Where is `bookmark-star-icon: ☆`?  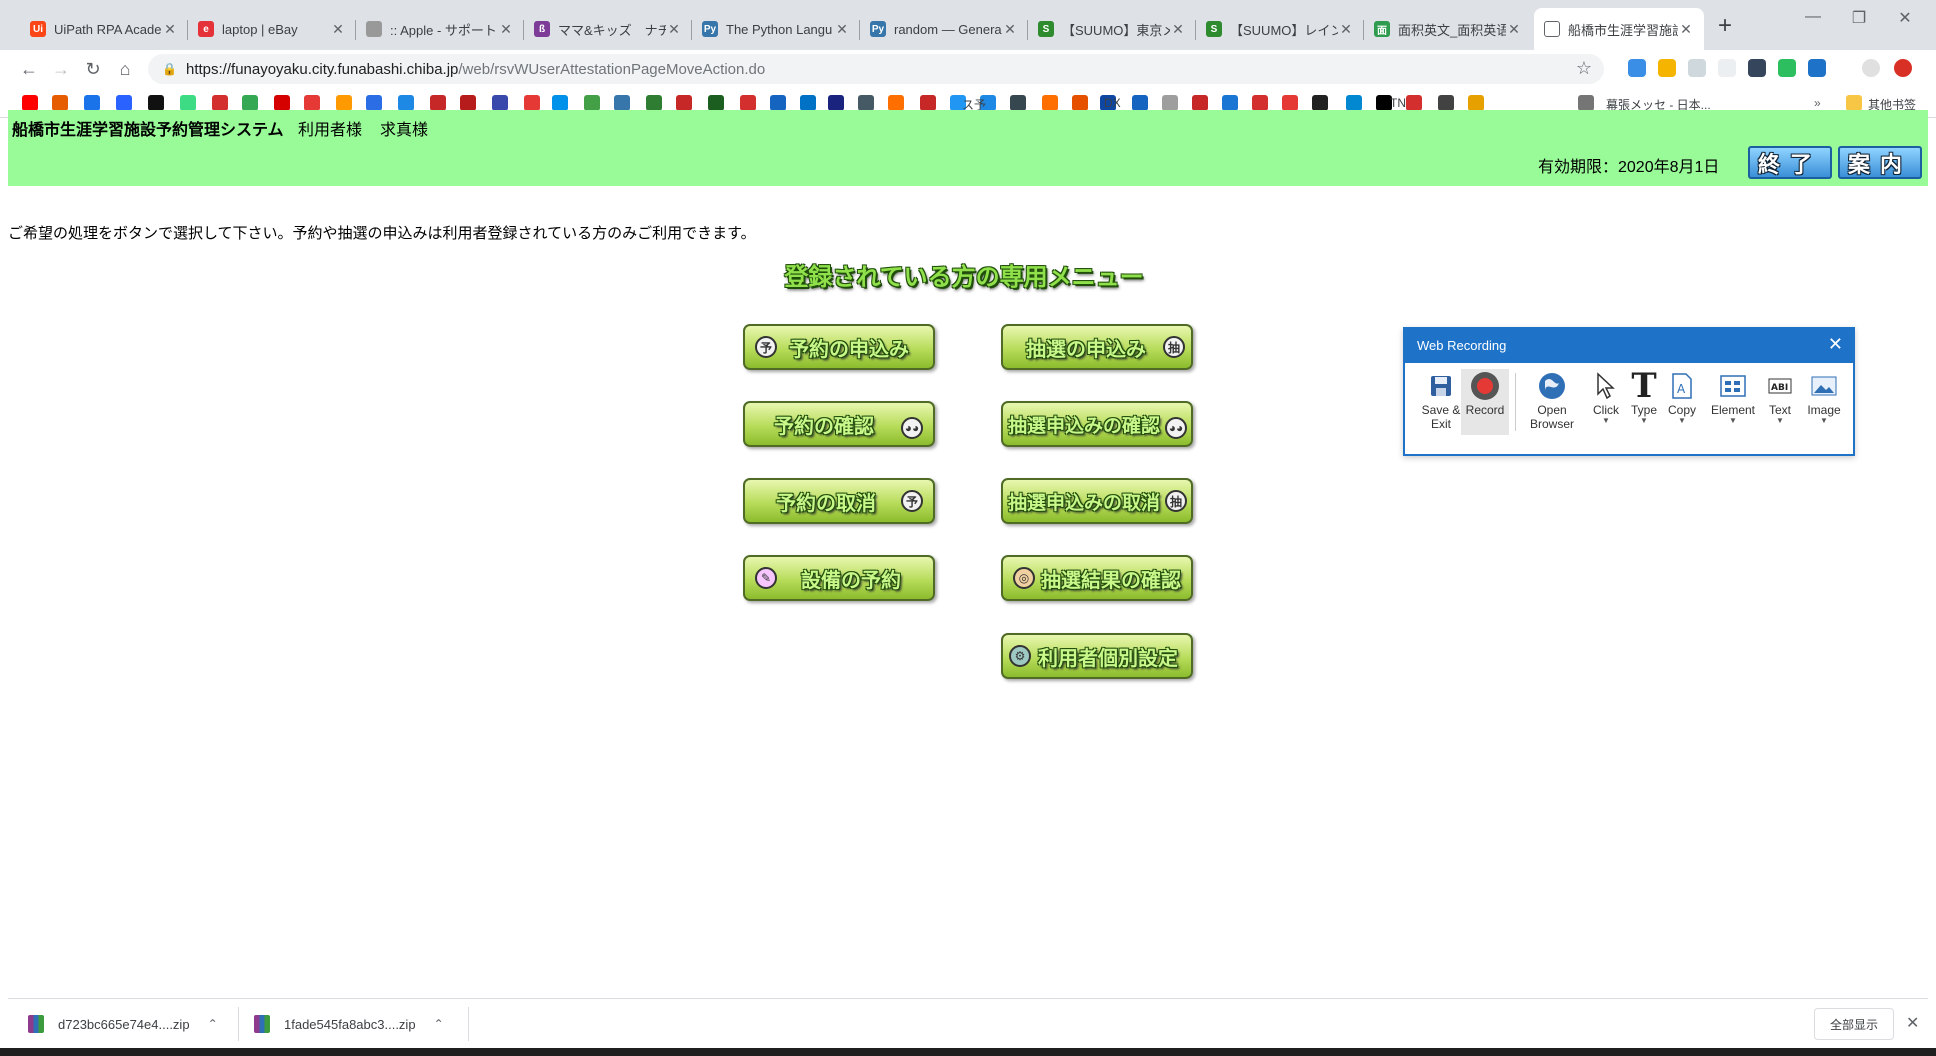 bookmark-star-icon: ☆ is located at coordinates (1584, 68).